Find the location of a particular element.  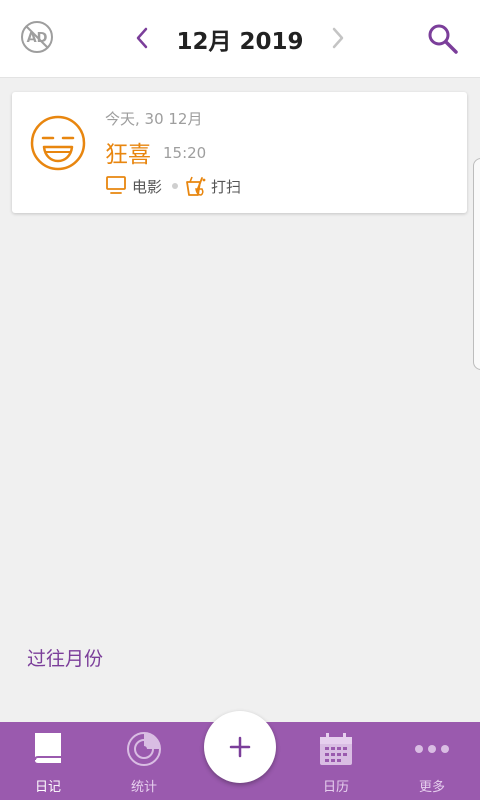

laughing-face-icon is located at coordinates (58, 143).